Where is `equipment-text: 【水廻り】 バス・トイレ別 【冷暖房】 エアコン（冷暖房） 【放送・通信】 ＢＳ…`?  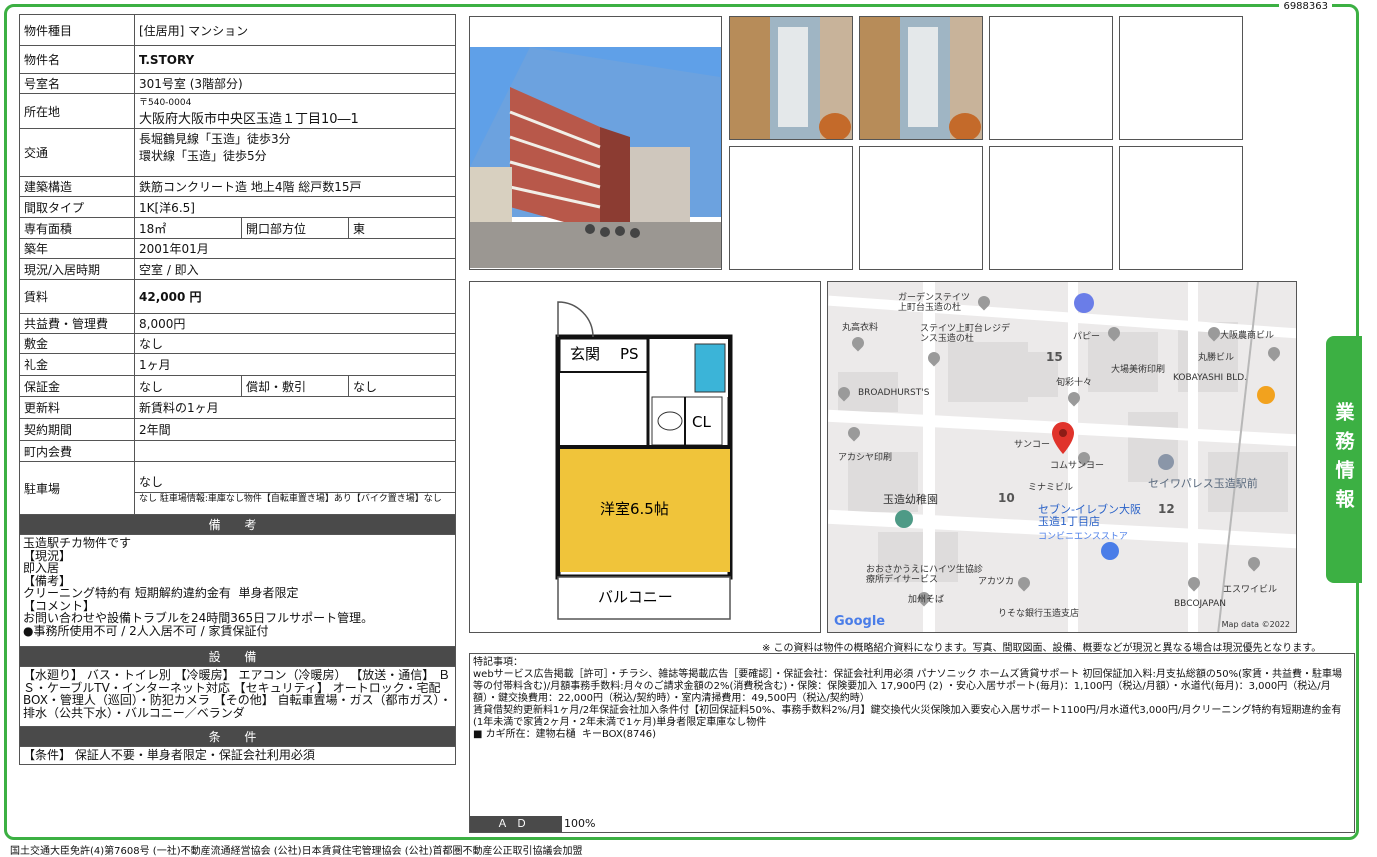
equipment-text: 【水廻り】 バス・トイレ別 【冷暖房】 エアコン（冷暖房） 【放送・通信】 ＢＳ… is located at coordinates (237, 696).